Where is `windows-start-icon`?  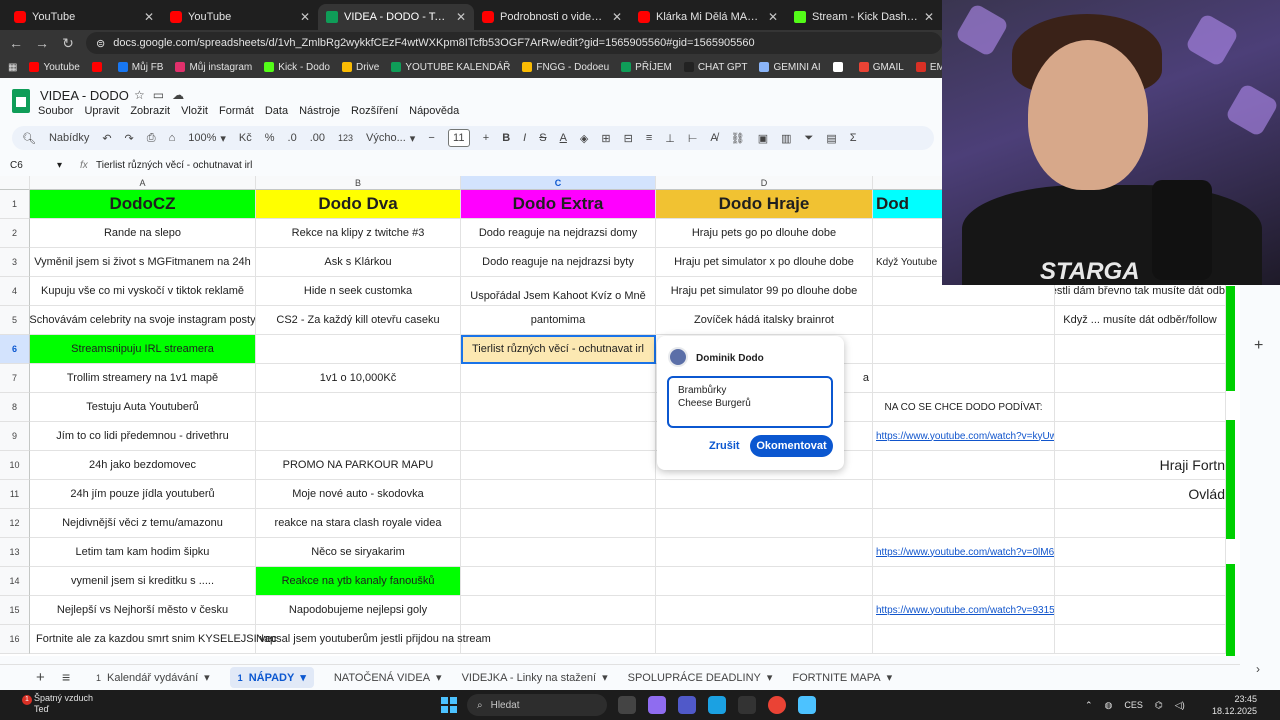
windows-start-icon is located at coordinates (449, 705).